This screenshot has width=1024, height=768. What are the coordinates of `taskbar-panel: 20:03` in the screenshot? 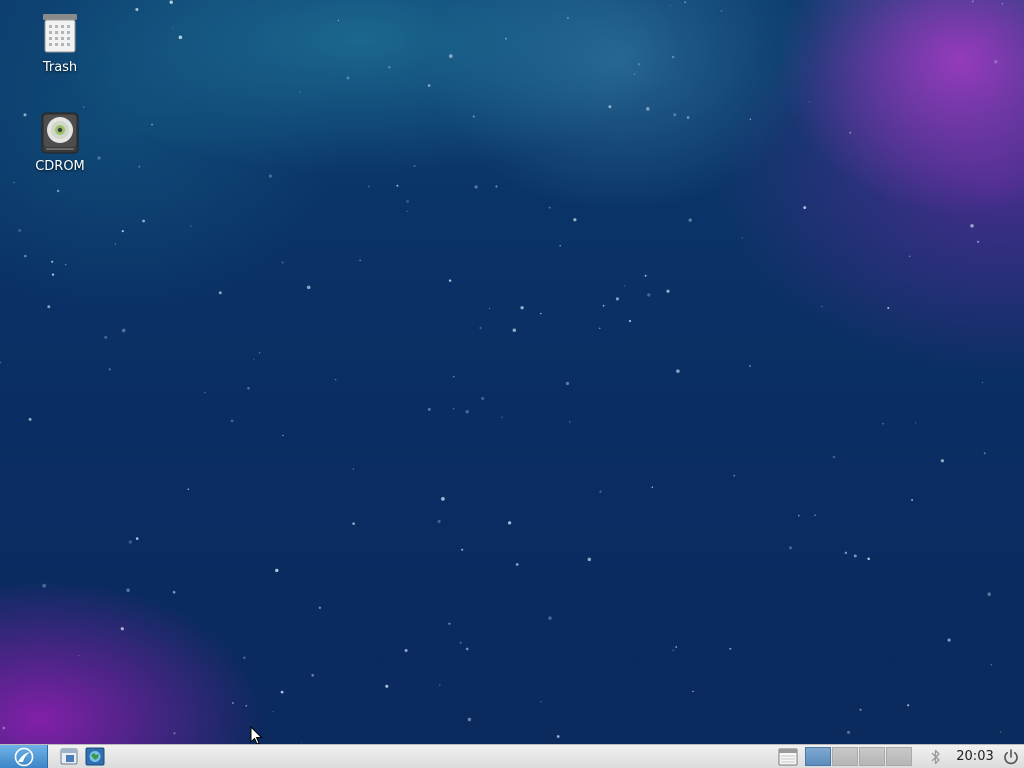 It's located at (512, 756).